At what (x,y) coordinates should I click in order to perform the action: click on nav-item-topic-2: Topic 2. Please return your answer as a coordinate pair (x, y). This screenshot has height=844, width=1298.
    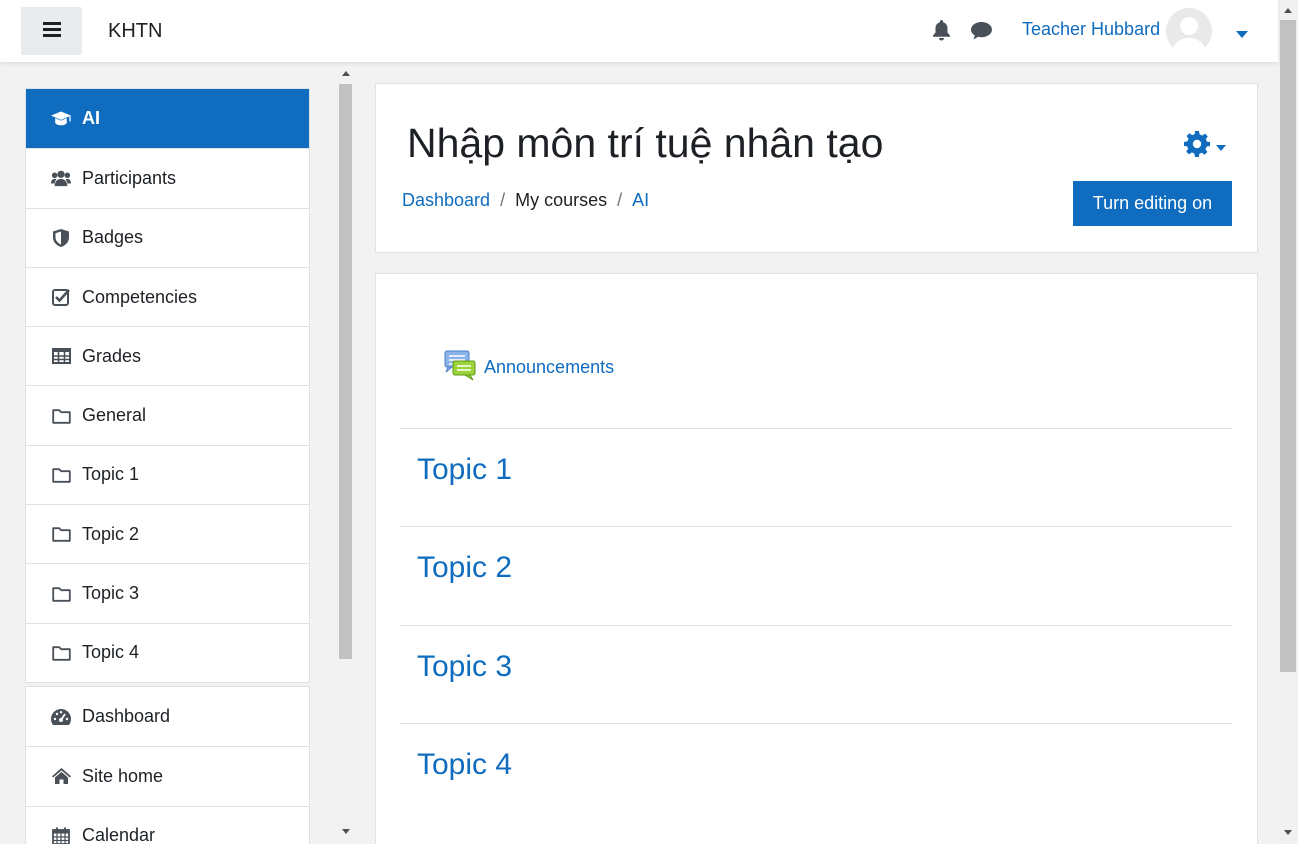
    Looking at the image, I should click on (167, 533).